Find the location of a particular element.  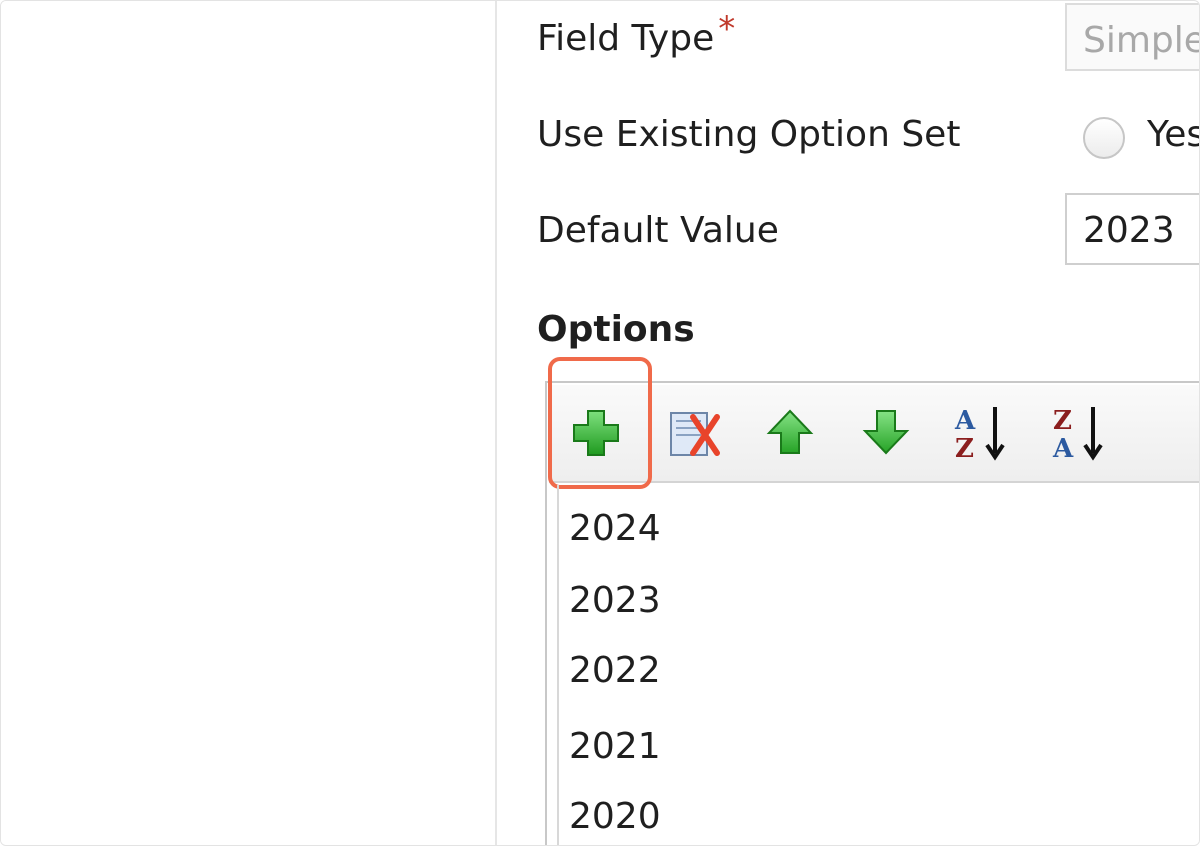

sort-descending-button: Z A is located at coordinates (1080, 432).